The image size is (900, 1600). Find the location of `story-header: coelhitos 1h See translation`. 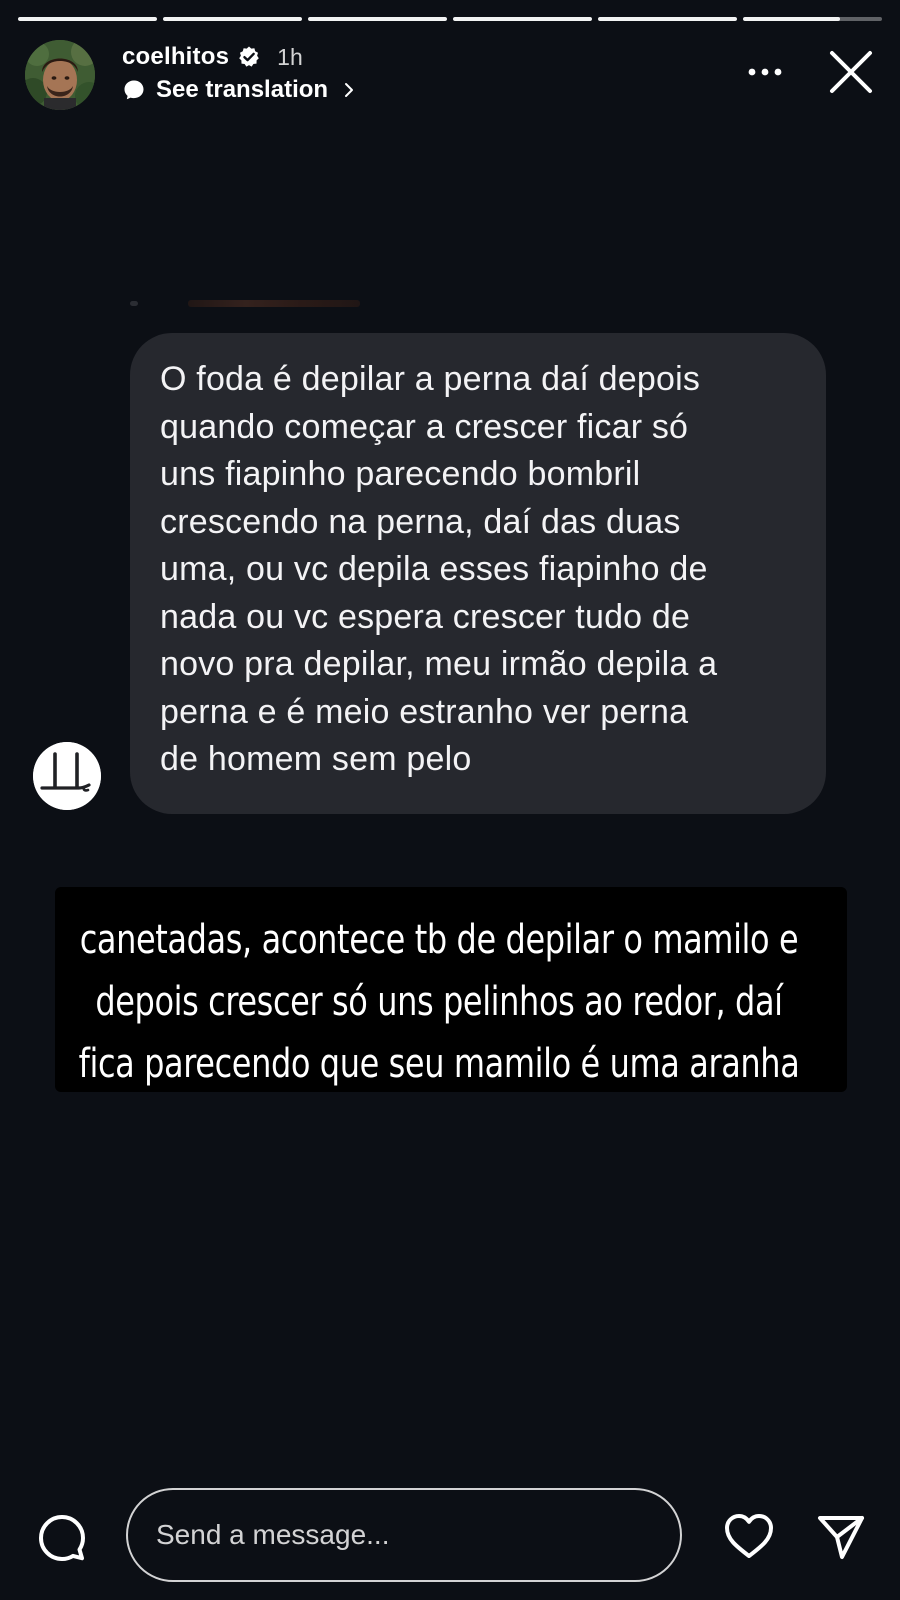

story-header: coelhitos 1h See translation is located at coordinates (450, 74).